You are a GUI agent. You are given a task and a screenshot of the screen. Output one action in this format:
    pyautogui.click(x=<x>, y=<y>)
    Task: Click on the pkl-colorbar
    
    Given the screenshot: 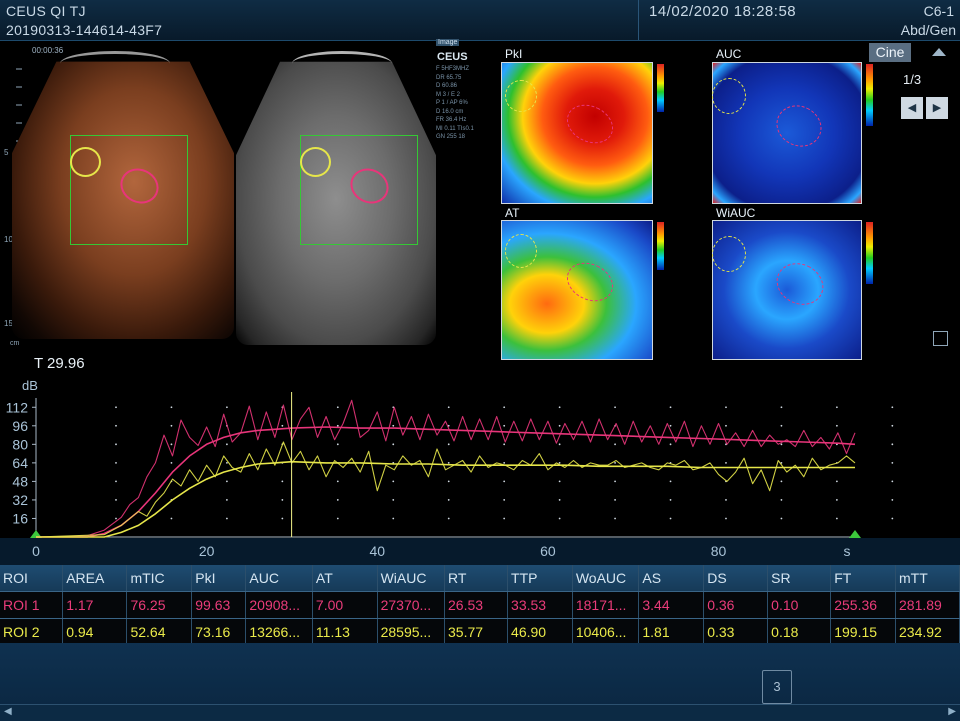 What is the action you would take?
    pyautogui.click(x=660, y=88)
    